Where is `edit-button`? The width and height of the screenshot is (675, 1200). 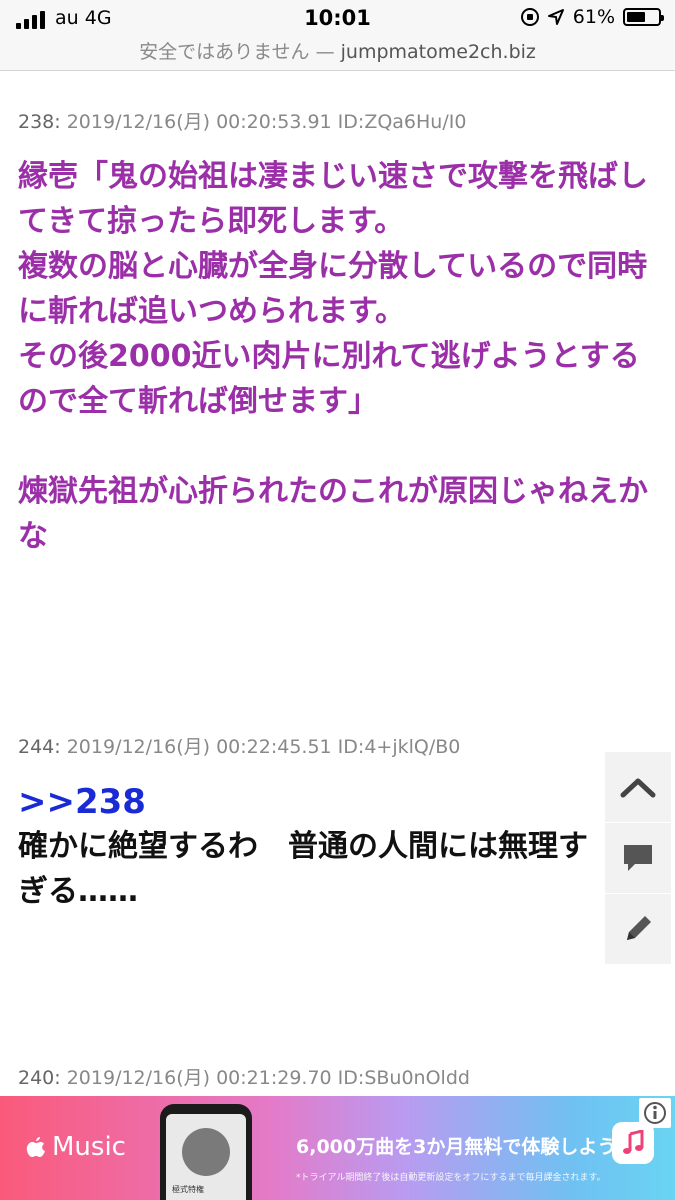 edit-button is located at coordinates (638, 929).